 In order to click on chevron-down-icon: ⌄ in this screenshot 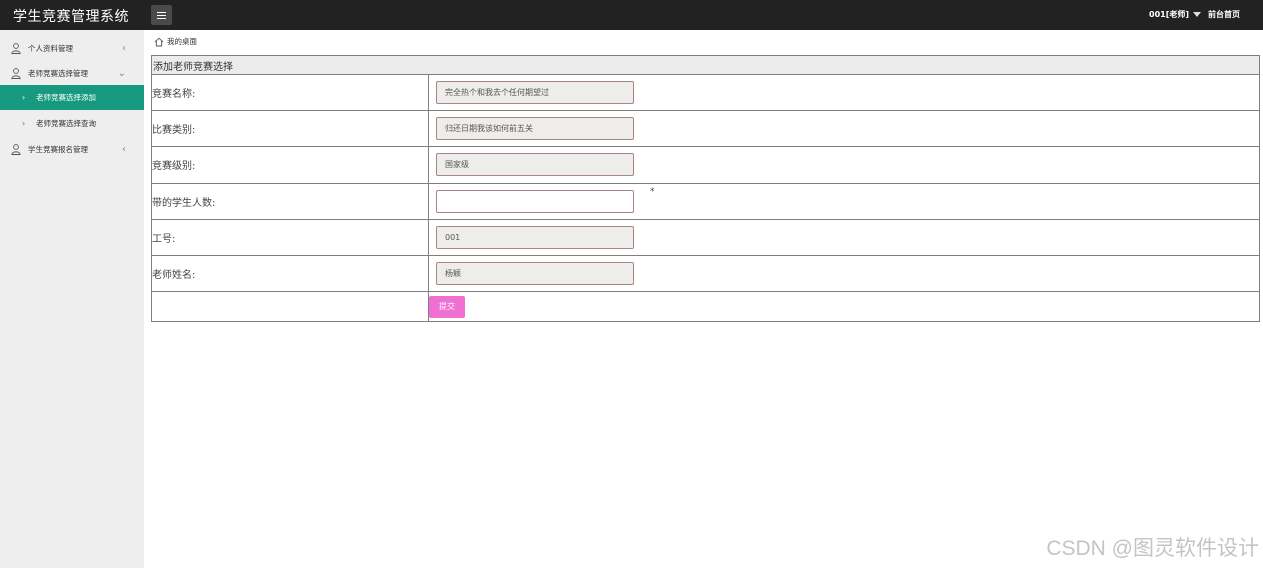, I will do `click(121, 73)`.